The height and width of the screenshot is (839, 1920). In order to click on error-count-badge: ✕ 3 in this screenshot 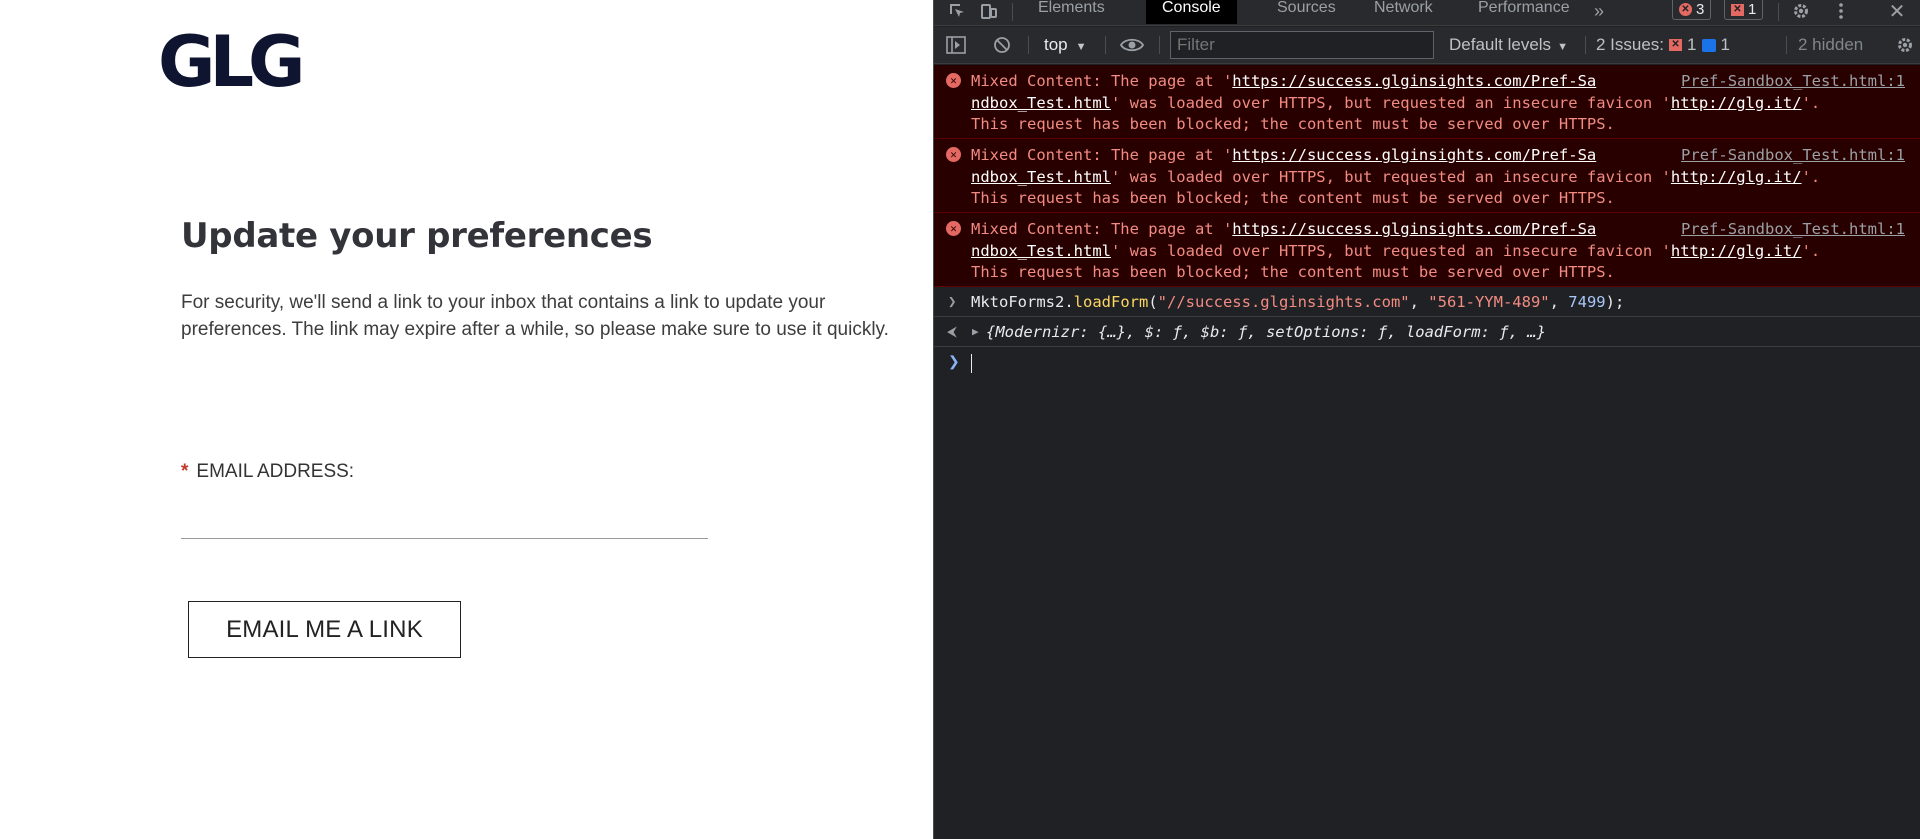, I will do `click(1692, 10)`.